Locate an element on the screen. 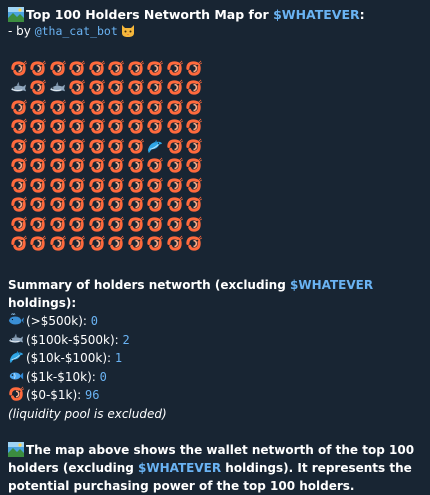 Image resolution: width=430 pixels, height=495 pixels. liquidity-note: (liquidity pool is excluded) is located at coordinates (87, 413).